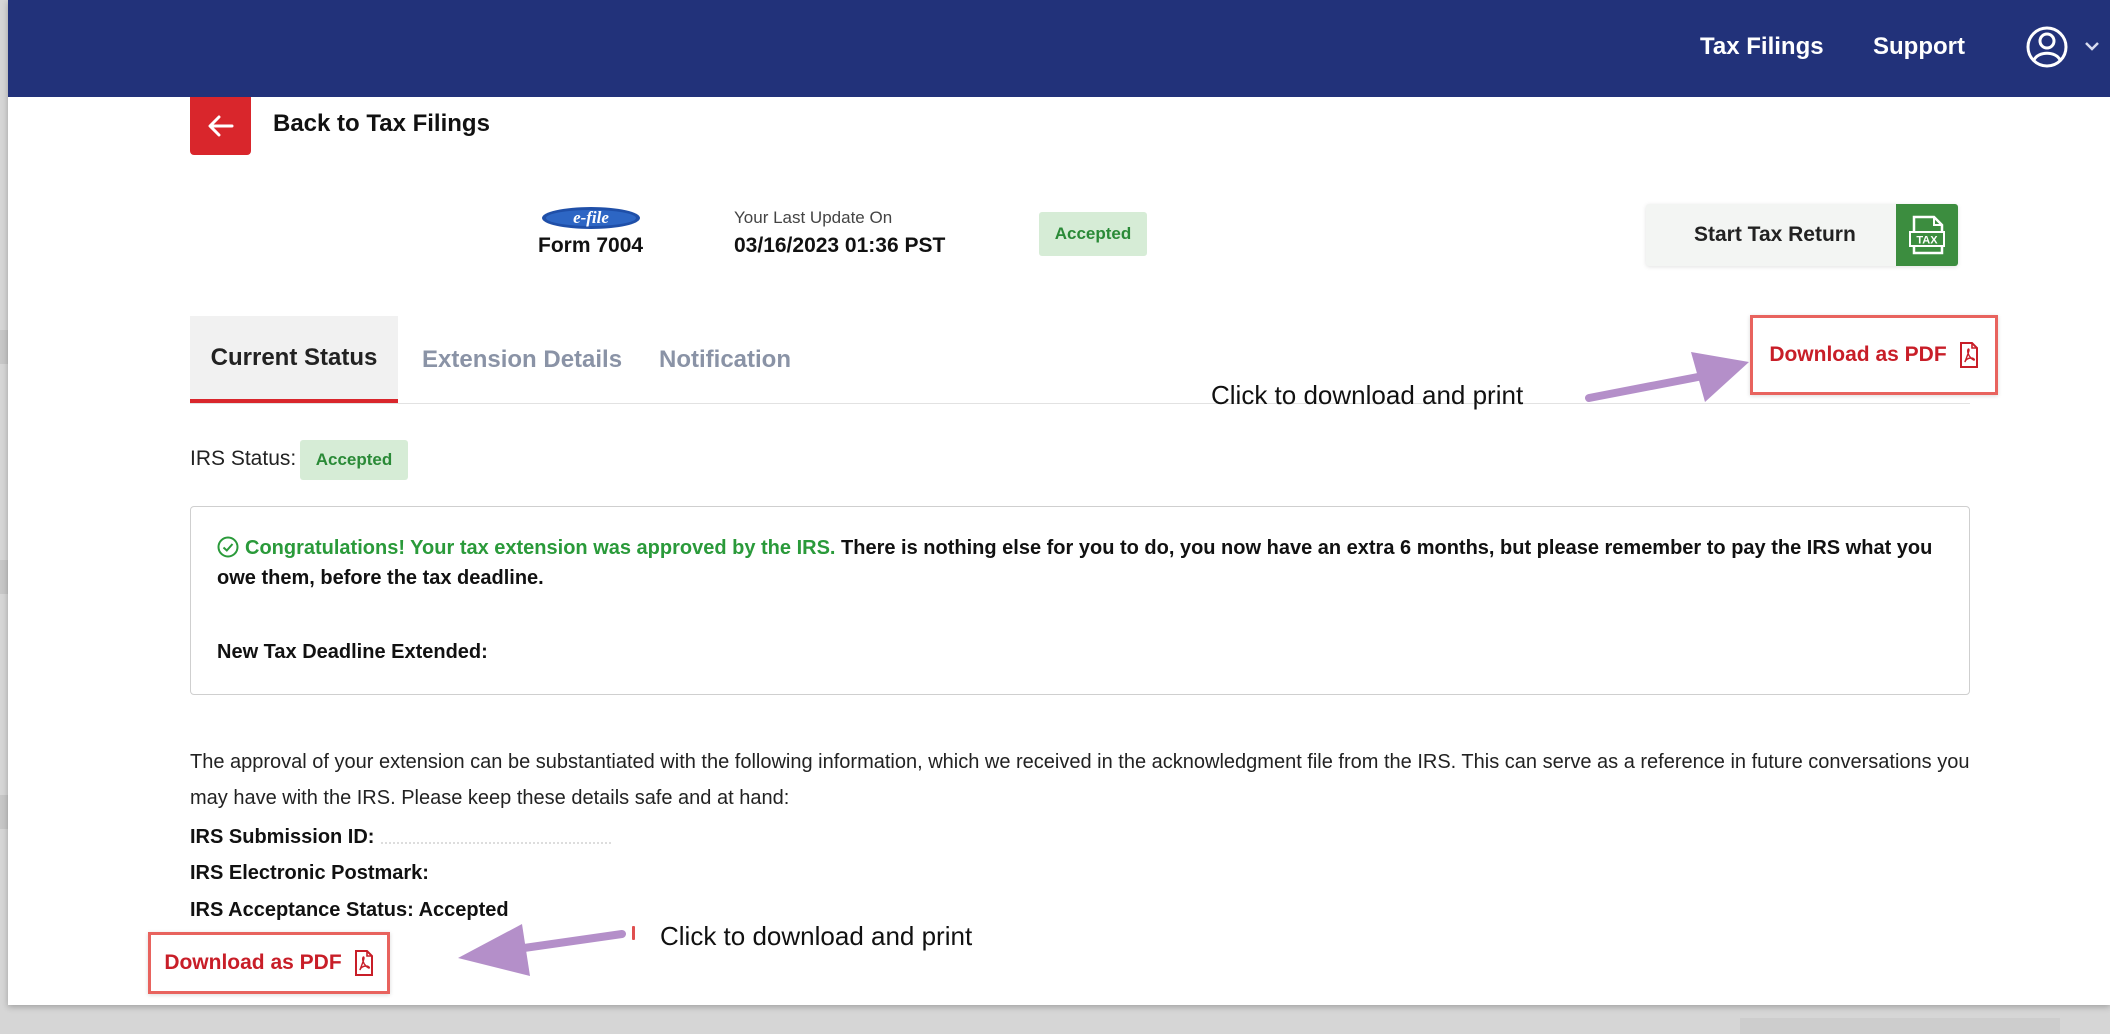  What do you see at coordinates (1762, 47) in the screenshot?
I see `nav-tax-filings: Tax Filings` at bounding box center [1762, 47].